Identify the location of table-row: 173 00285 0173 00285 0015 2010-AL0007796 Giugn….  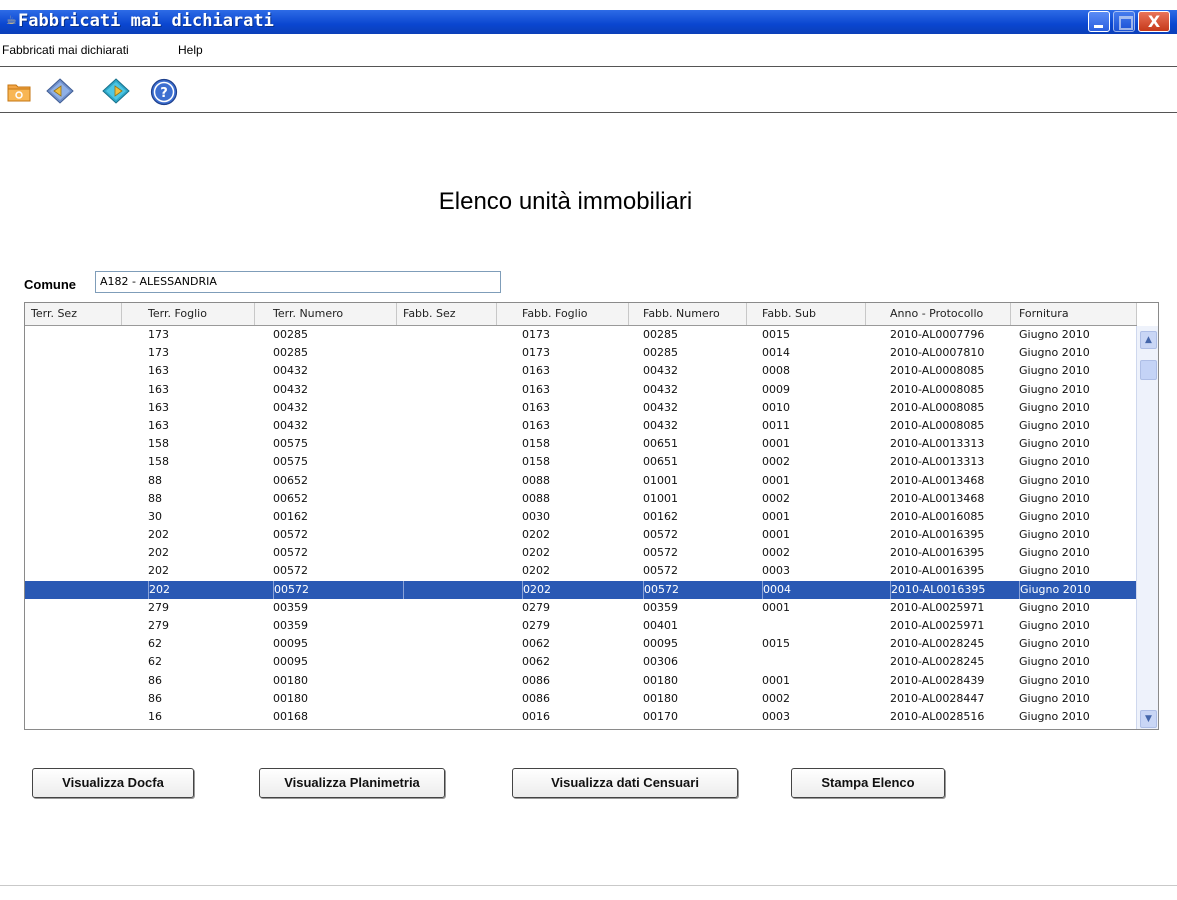
(581, 335).